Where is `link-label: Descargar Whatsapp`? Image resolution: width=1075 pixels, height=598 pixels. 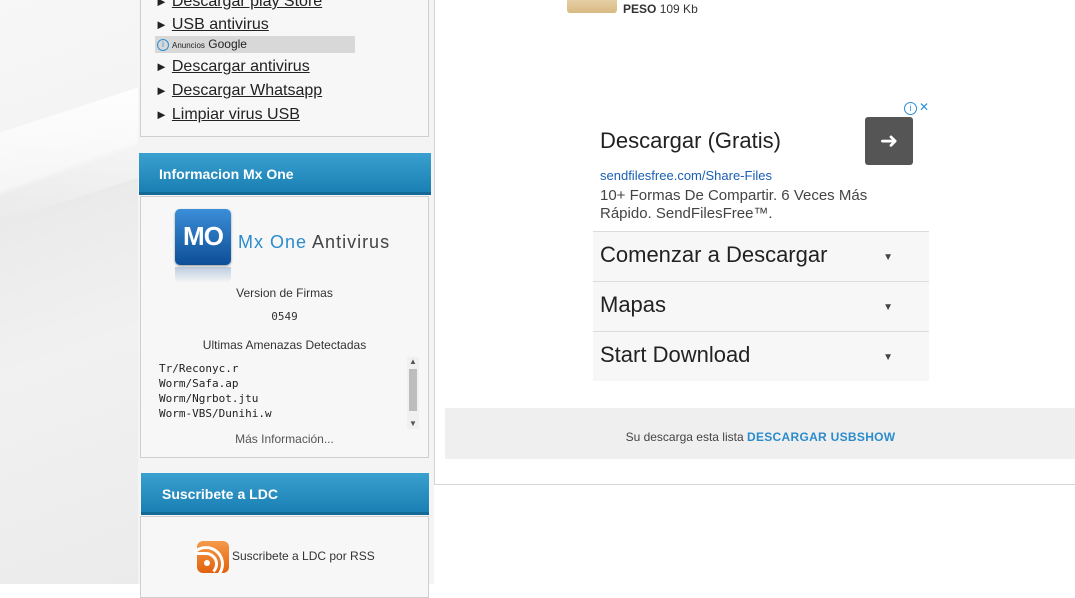
link-label: Descargar Whatsapp is located at coordinates (247, 90).